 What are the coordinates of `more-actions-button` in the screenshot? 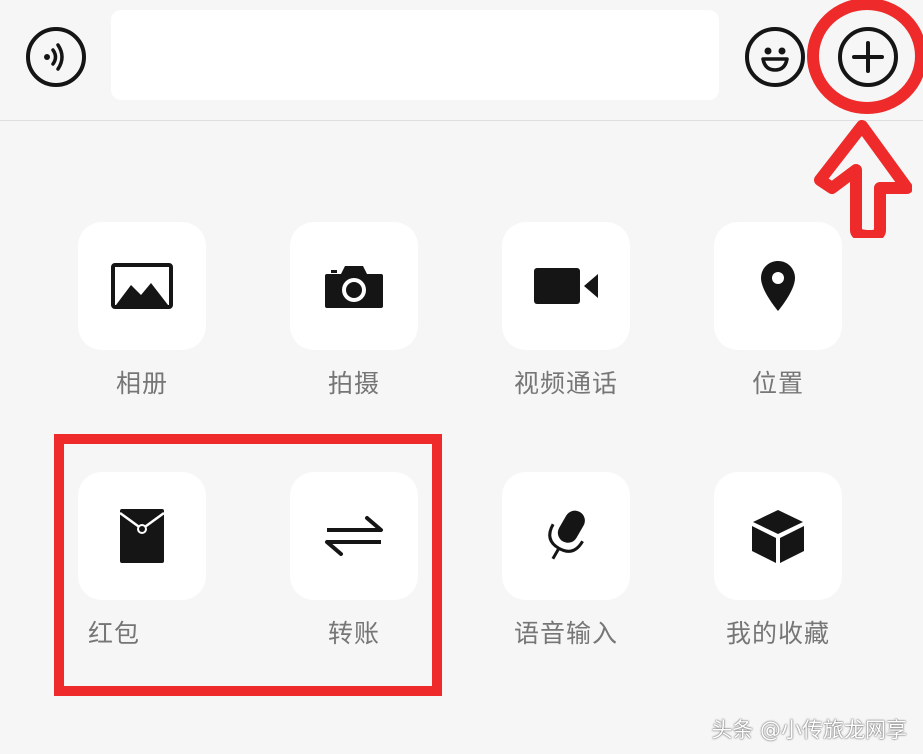 It's located at (868, 57).